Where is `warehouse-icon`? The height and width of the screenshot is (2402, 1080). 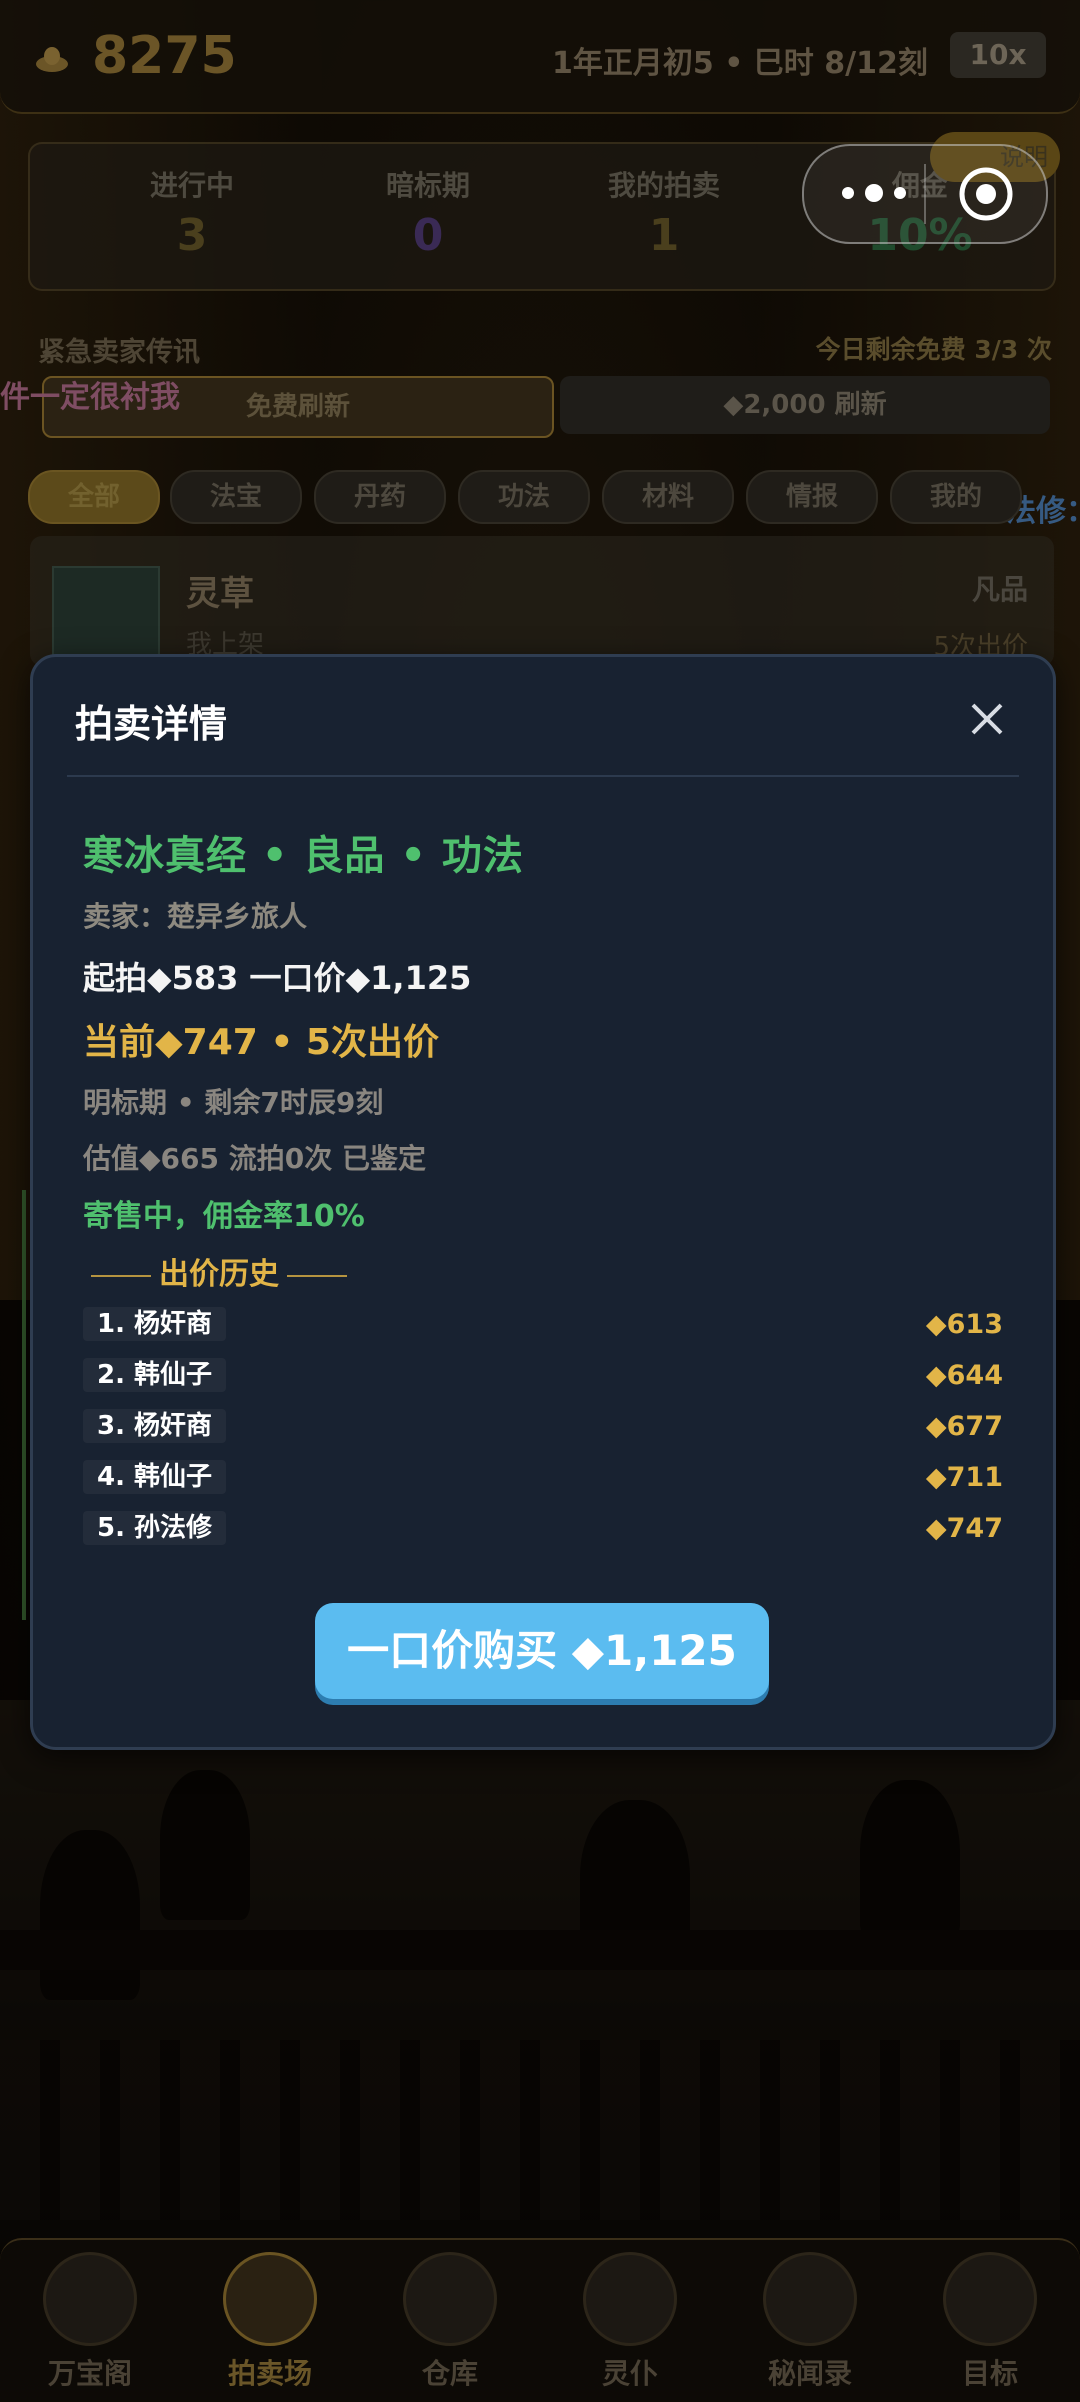 warehouse-icon is located at coordinates (450, 2299).